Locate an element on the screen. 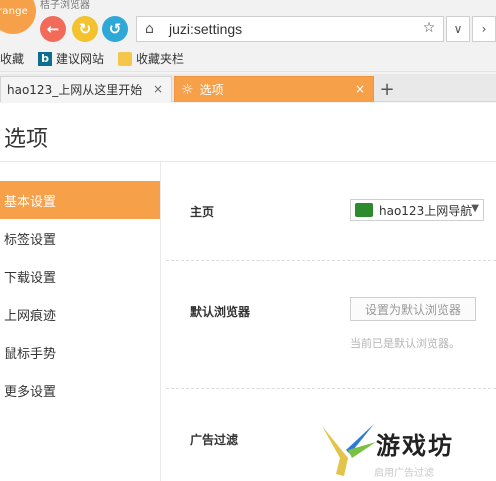  watermark-text: 游戏坊 is located at coordinates (415, 446).